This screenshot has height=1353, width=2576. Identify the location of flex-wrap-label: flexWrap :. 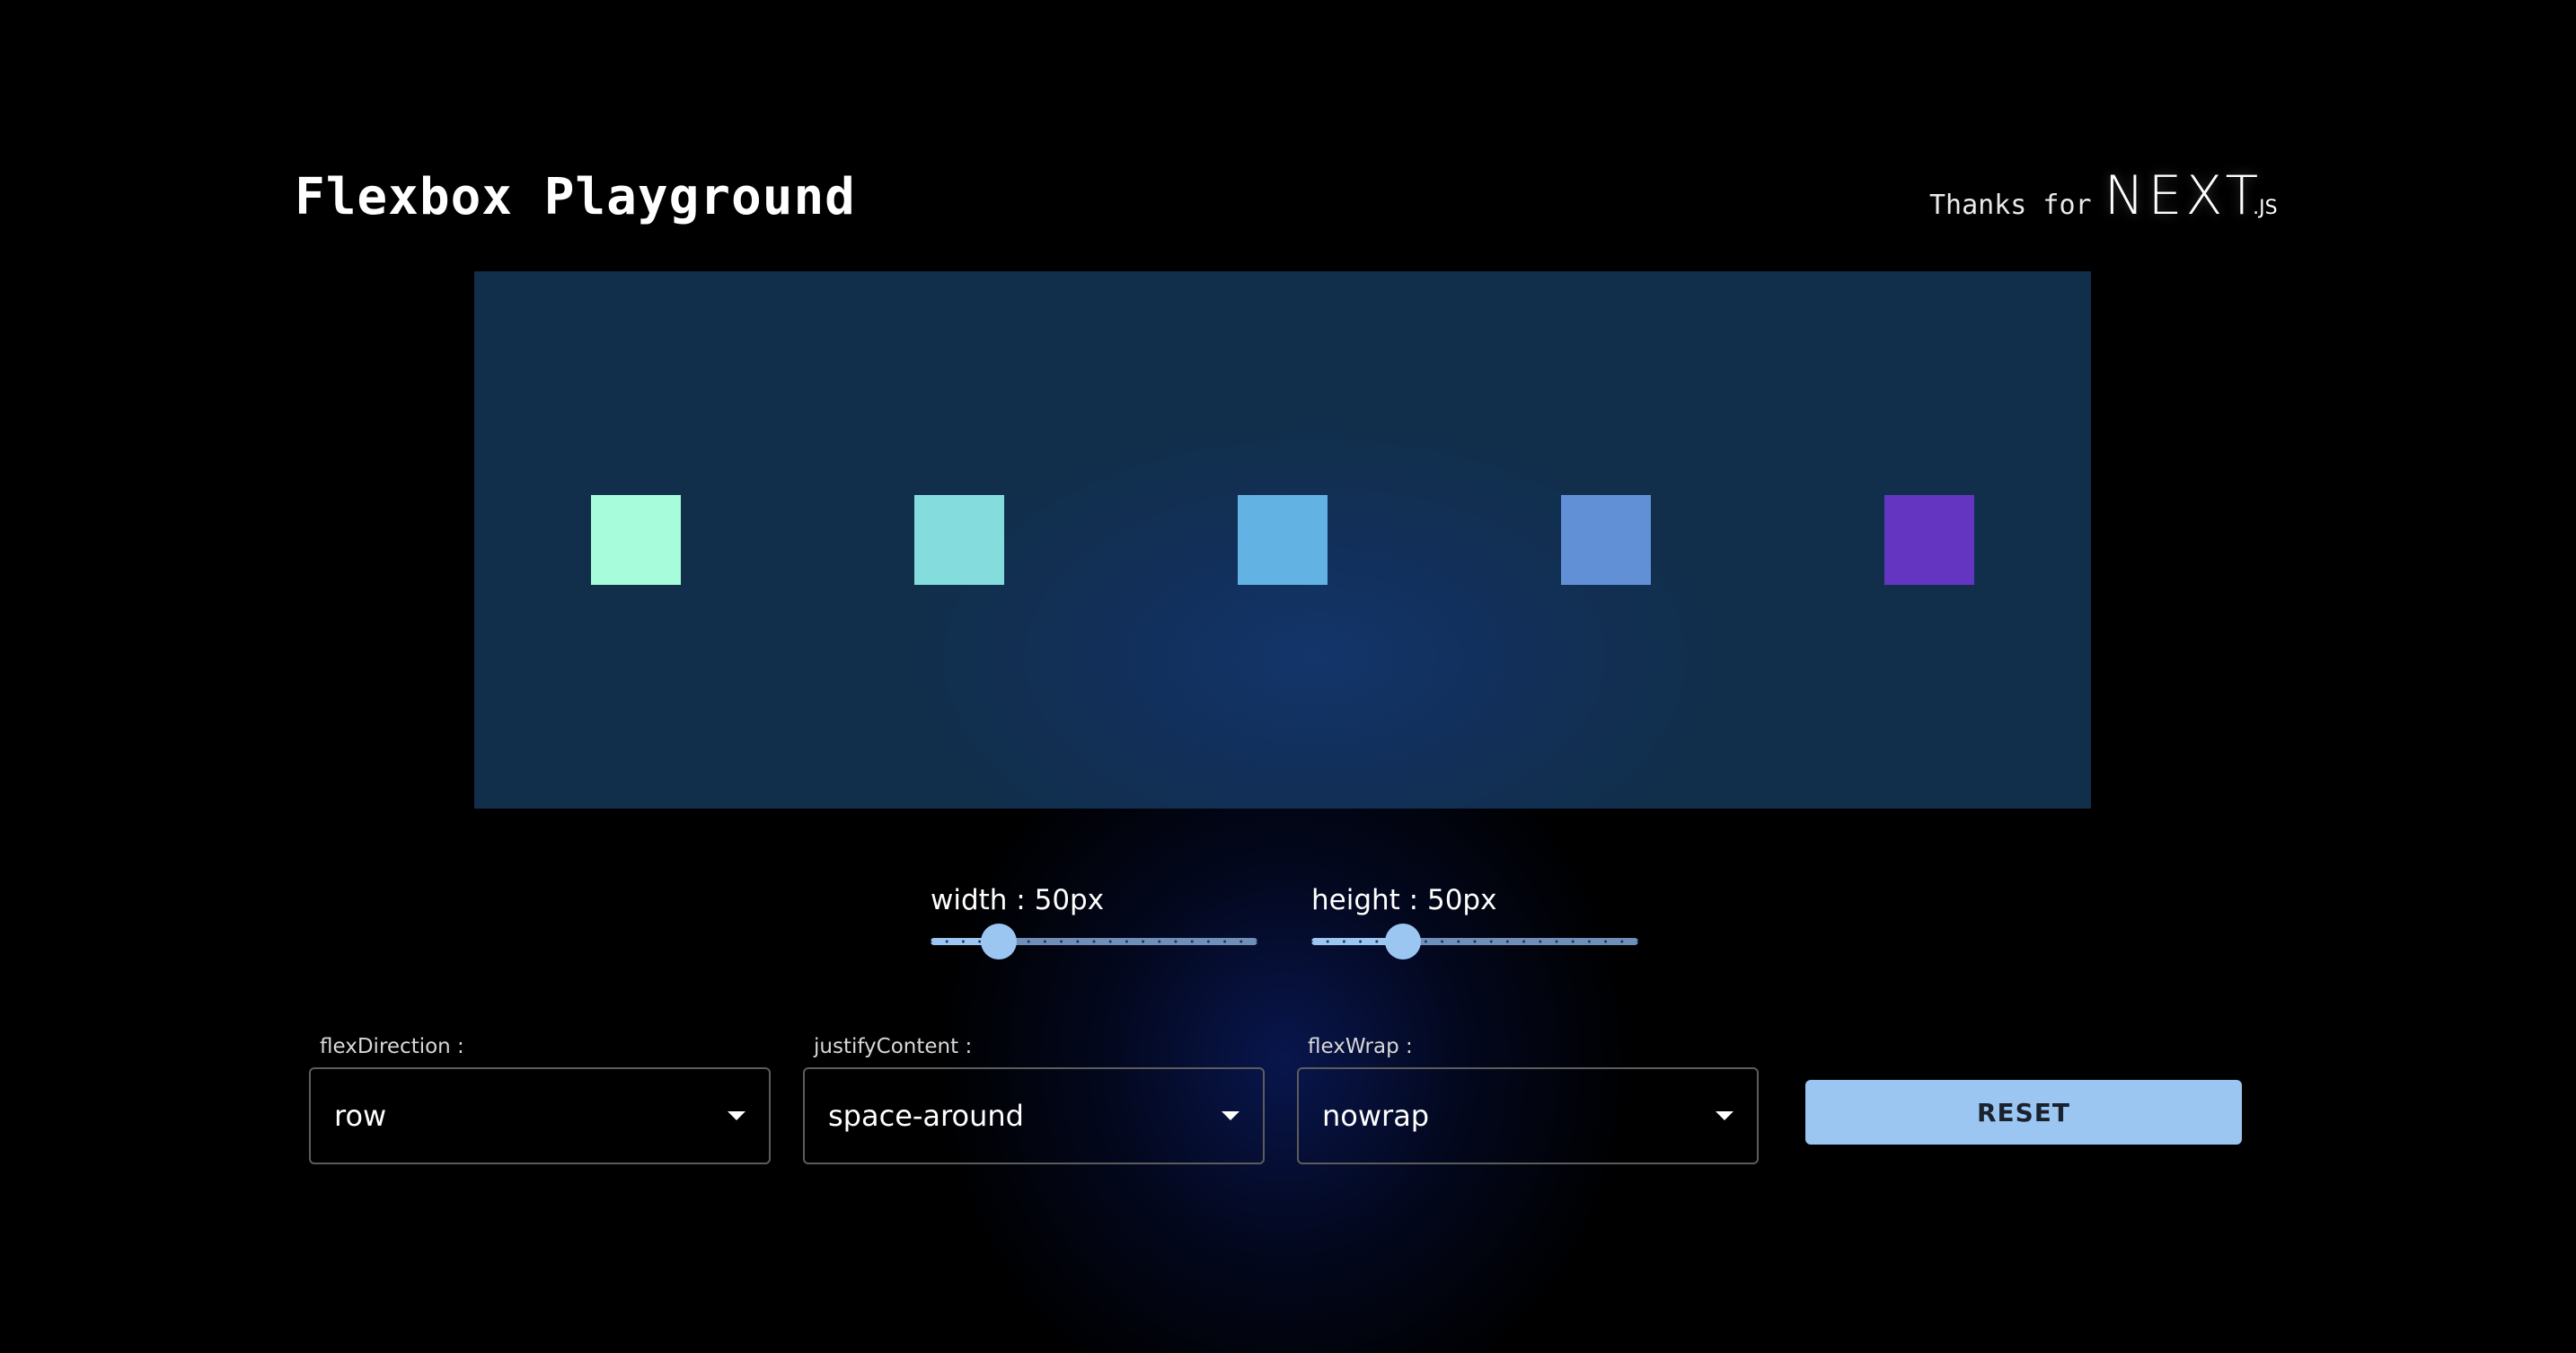
(1360, 1046).